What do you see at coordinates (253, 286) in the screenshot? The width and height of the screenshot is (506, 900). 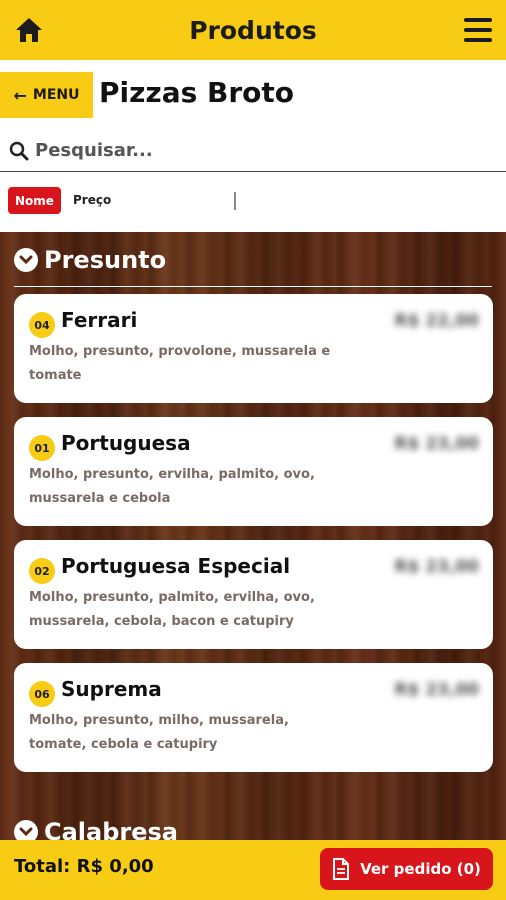 I see `section-divider` at bounding box center [253, 286].